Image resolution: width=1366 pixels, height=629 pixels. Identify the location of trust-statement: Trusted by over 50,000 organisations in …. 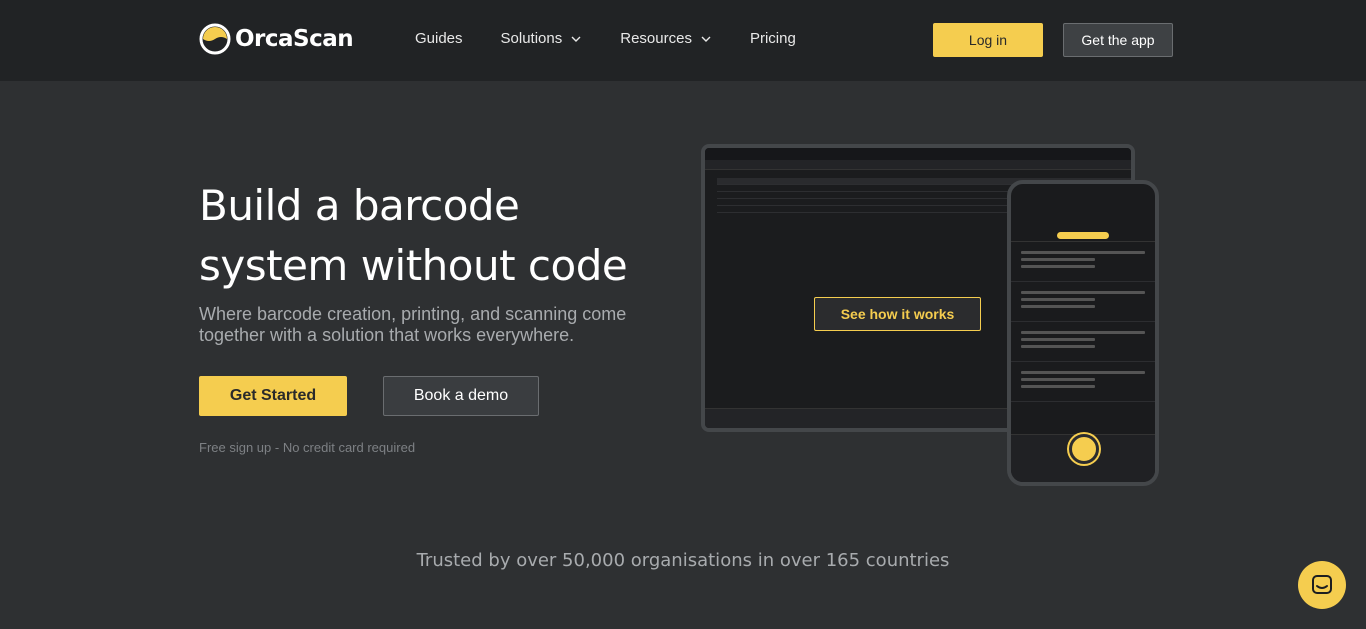
(683, 560).